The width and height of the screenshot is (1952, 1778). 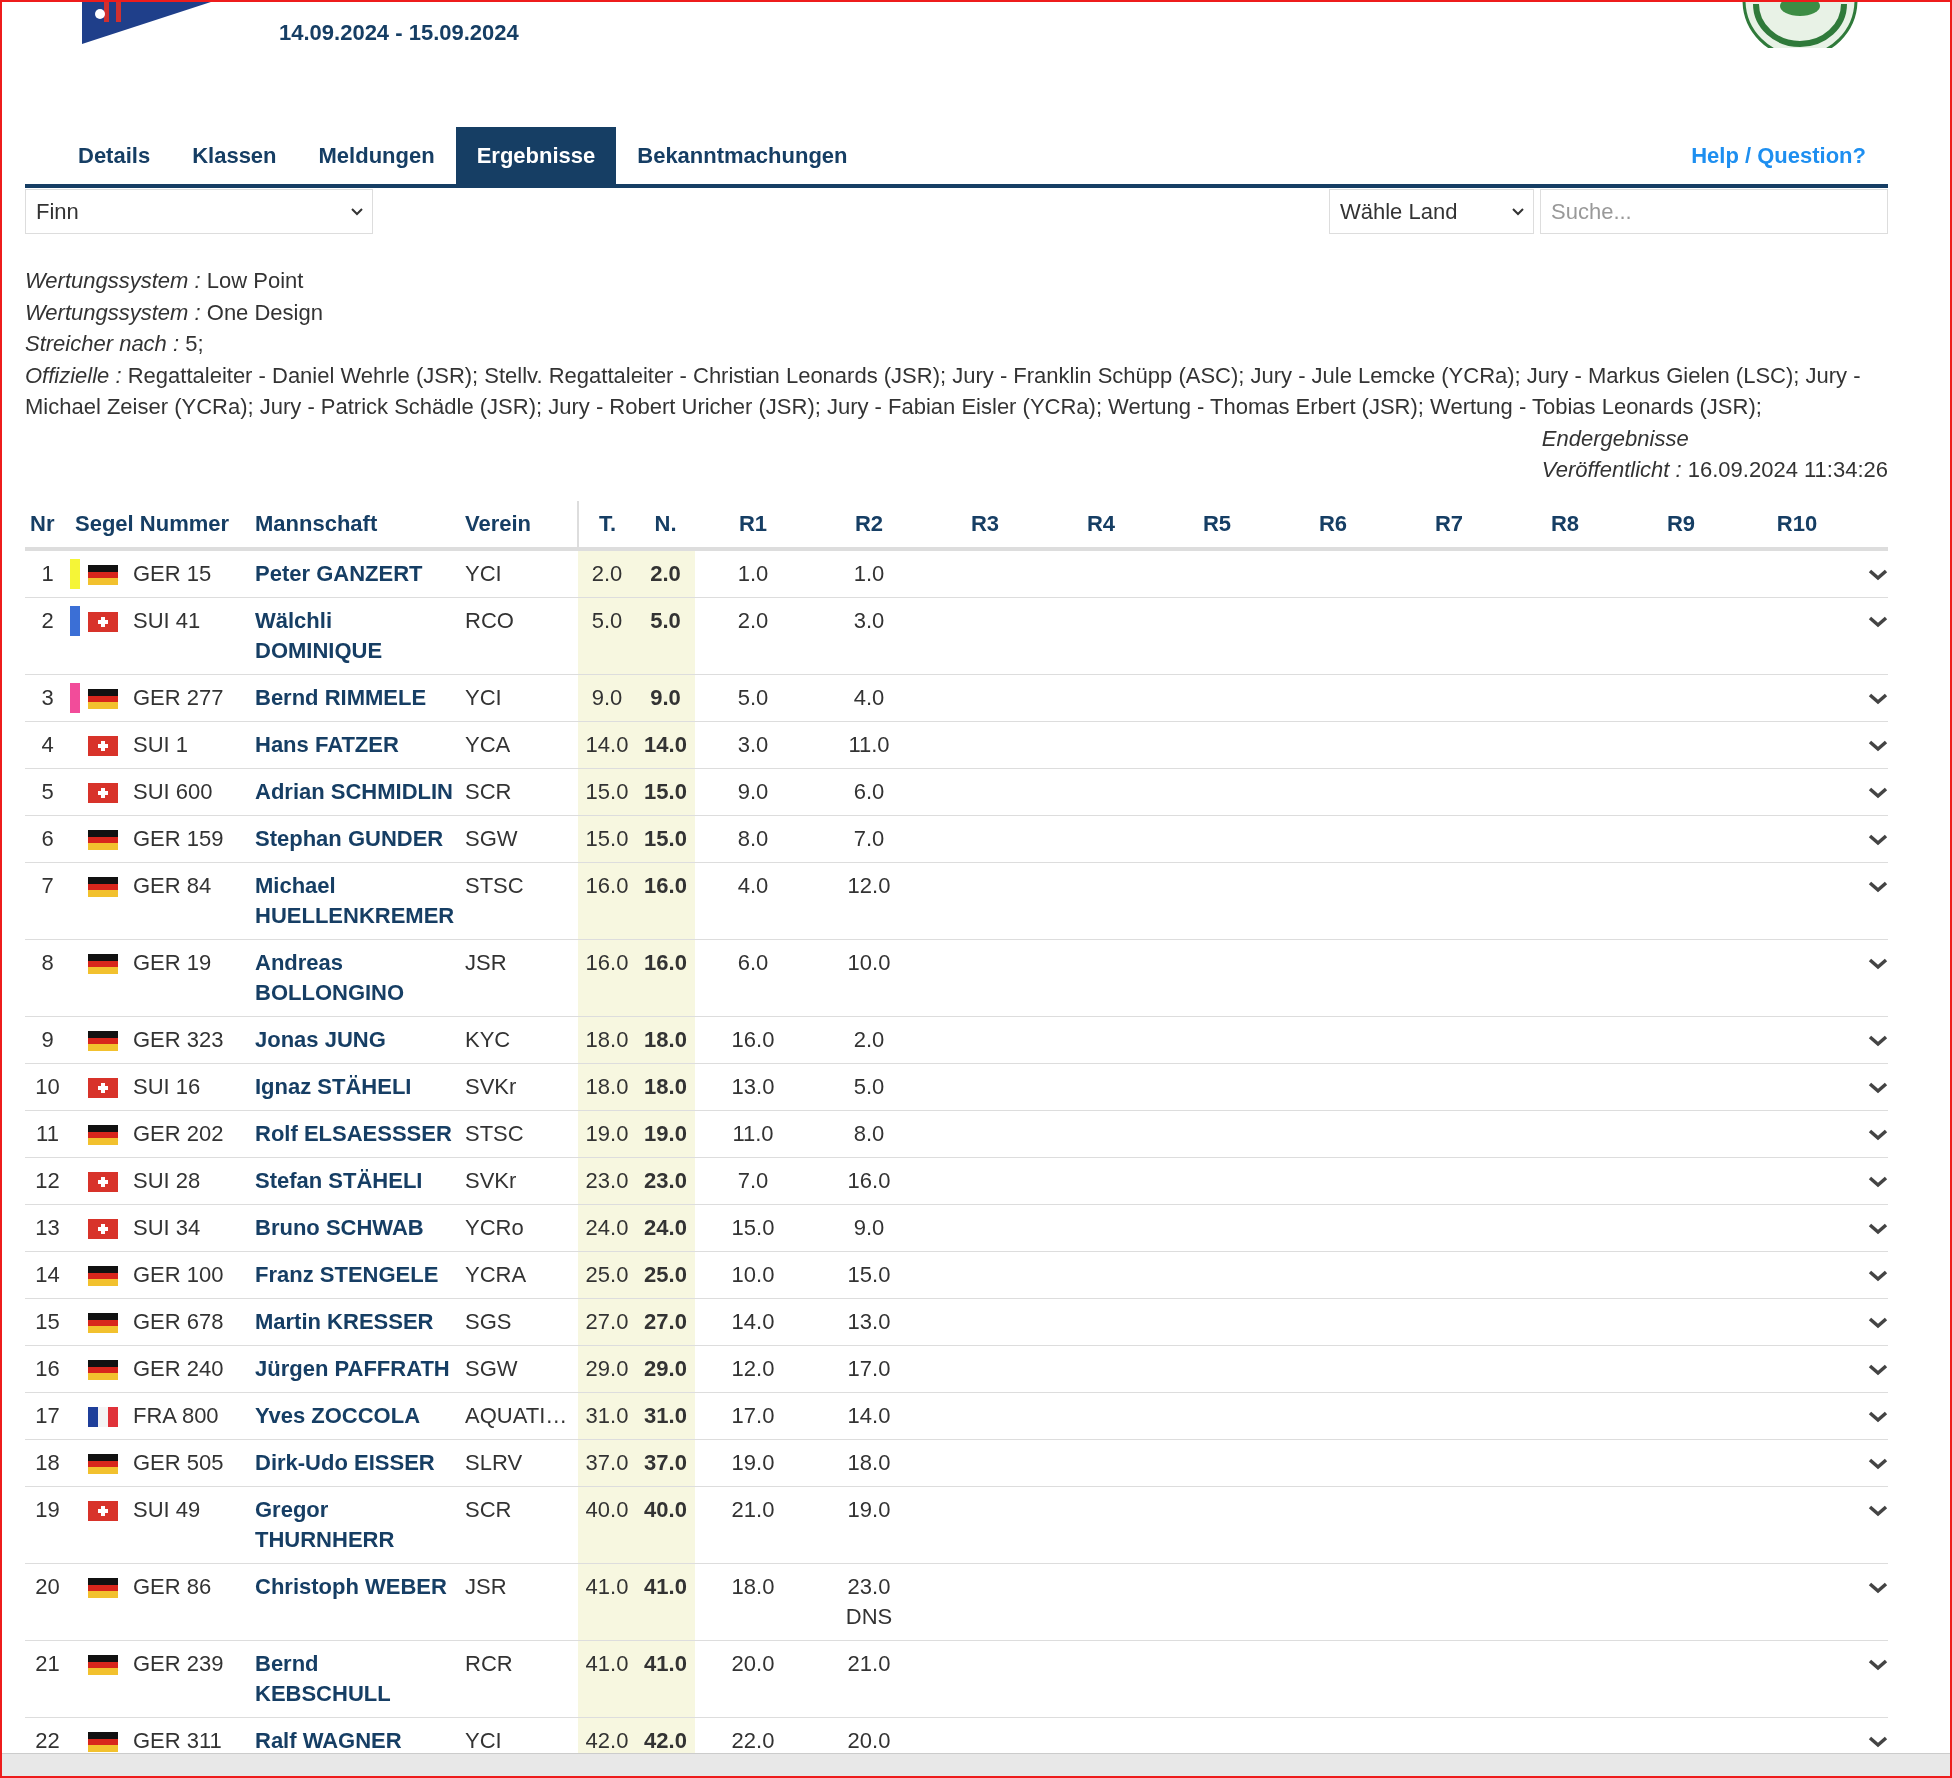 I want to click on rank-number: 11, so click(x=47, y=1133).